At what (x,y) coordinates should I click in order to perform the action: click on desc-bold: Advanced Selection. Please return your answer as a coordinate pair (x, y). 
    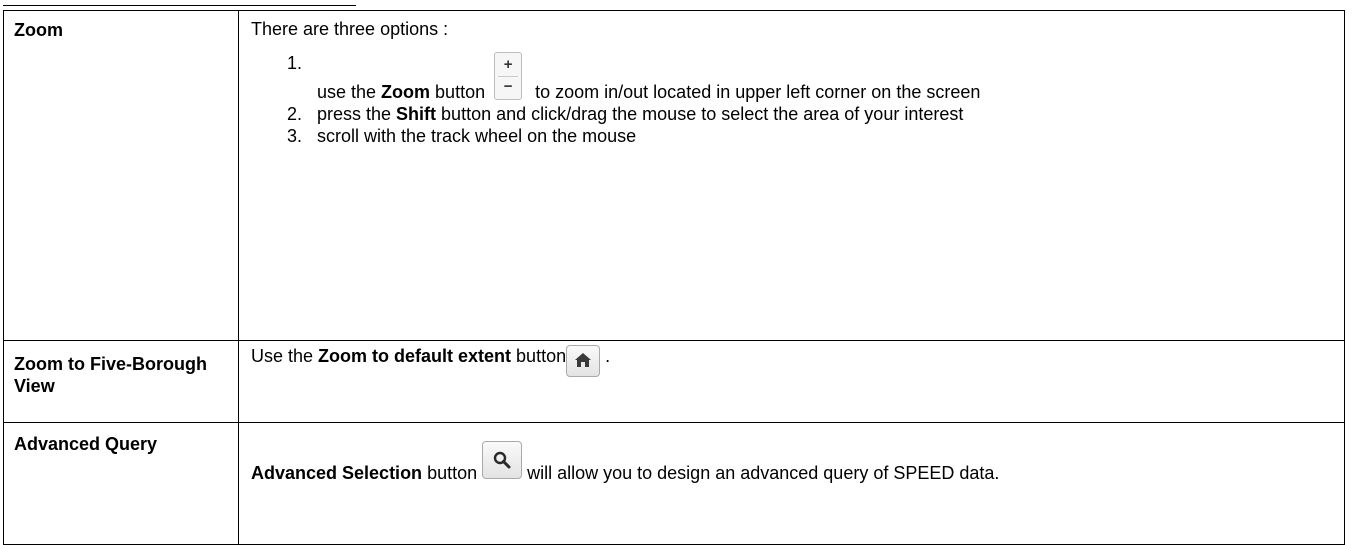
    Looking at the image, I should click on (337, 473).